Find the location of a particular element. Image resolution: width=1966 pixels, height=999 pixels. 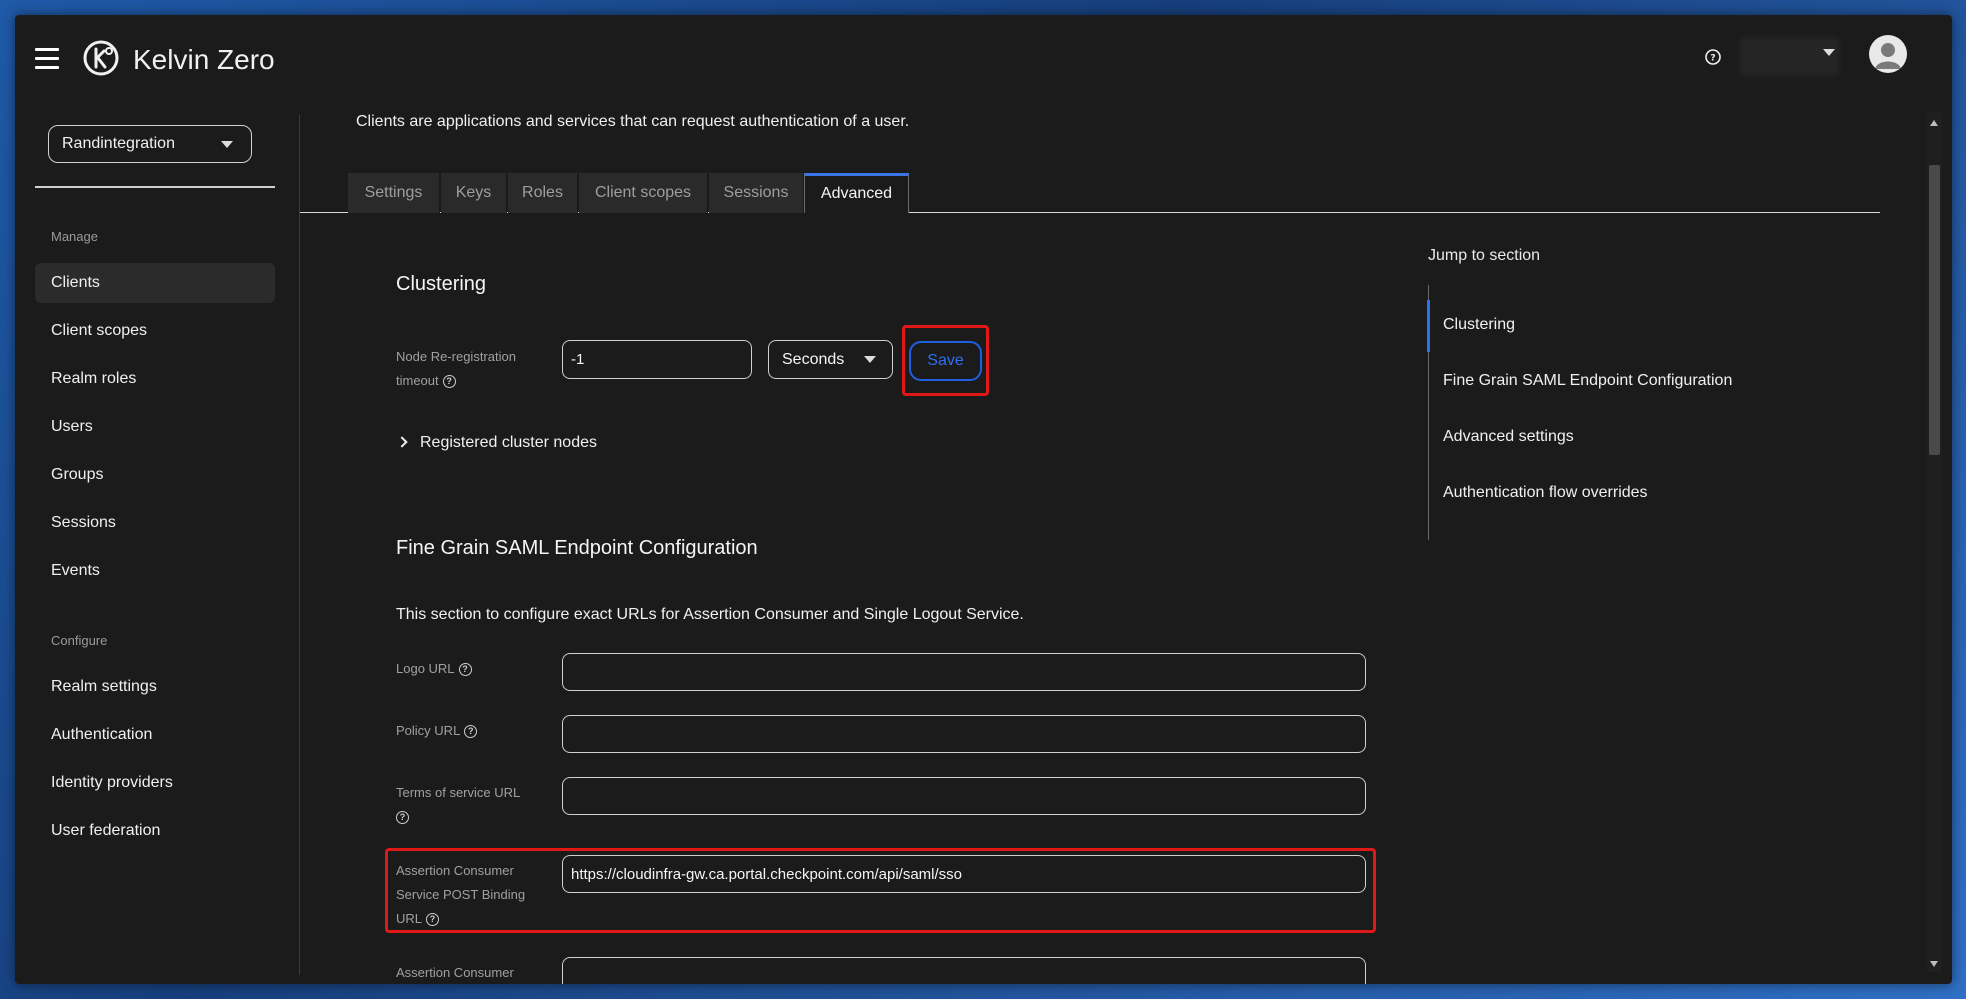

registered-cluster-nodes-toggle: Registered cluster nodes is located at coordinates (496, 443).